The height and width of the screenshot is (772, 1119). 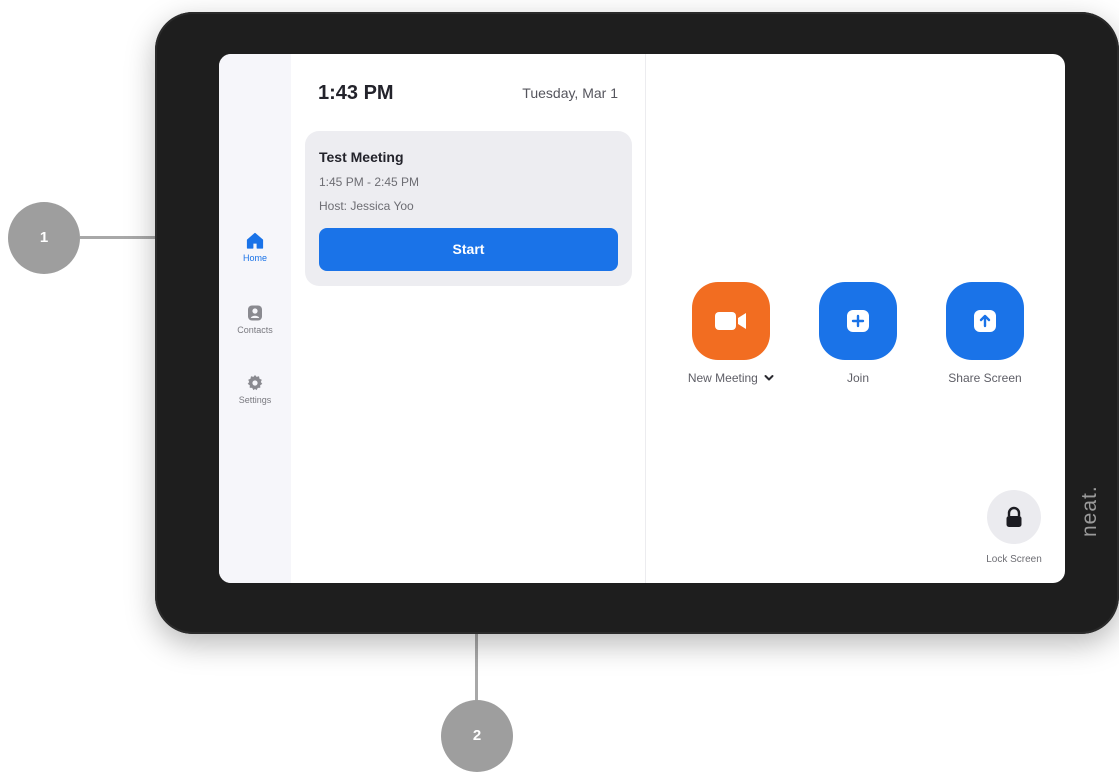 What do you see at coordinates (255, 313) in the screenshot?
I see `contacts-icon` at bounding box center [255, 313].